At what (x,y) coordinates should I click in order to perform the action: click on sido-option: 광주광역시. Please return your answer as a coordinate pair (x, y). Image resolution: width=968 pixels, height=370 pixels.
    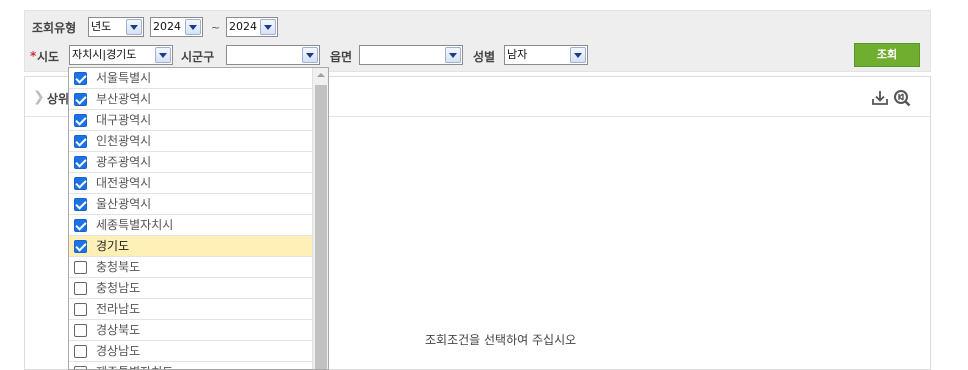
    Looking at the image, I should click on (191, 162).